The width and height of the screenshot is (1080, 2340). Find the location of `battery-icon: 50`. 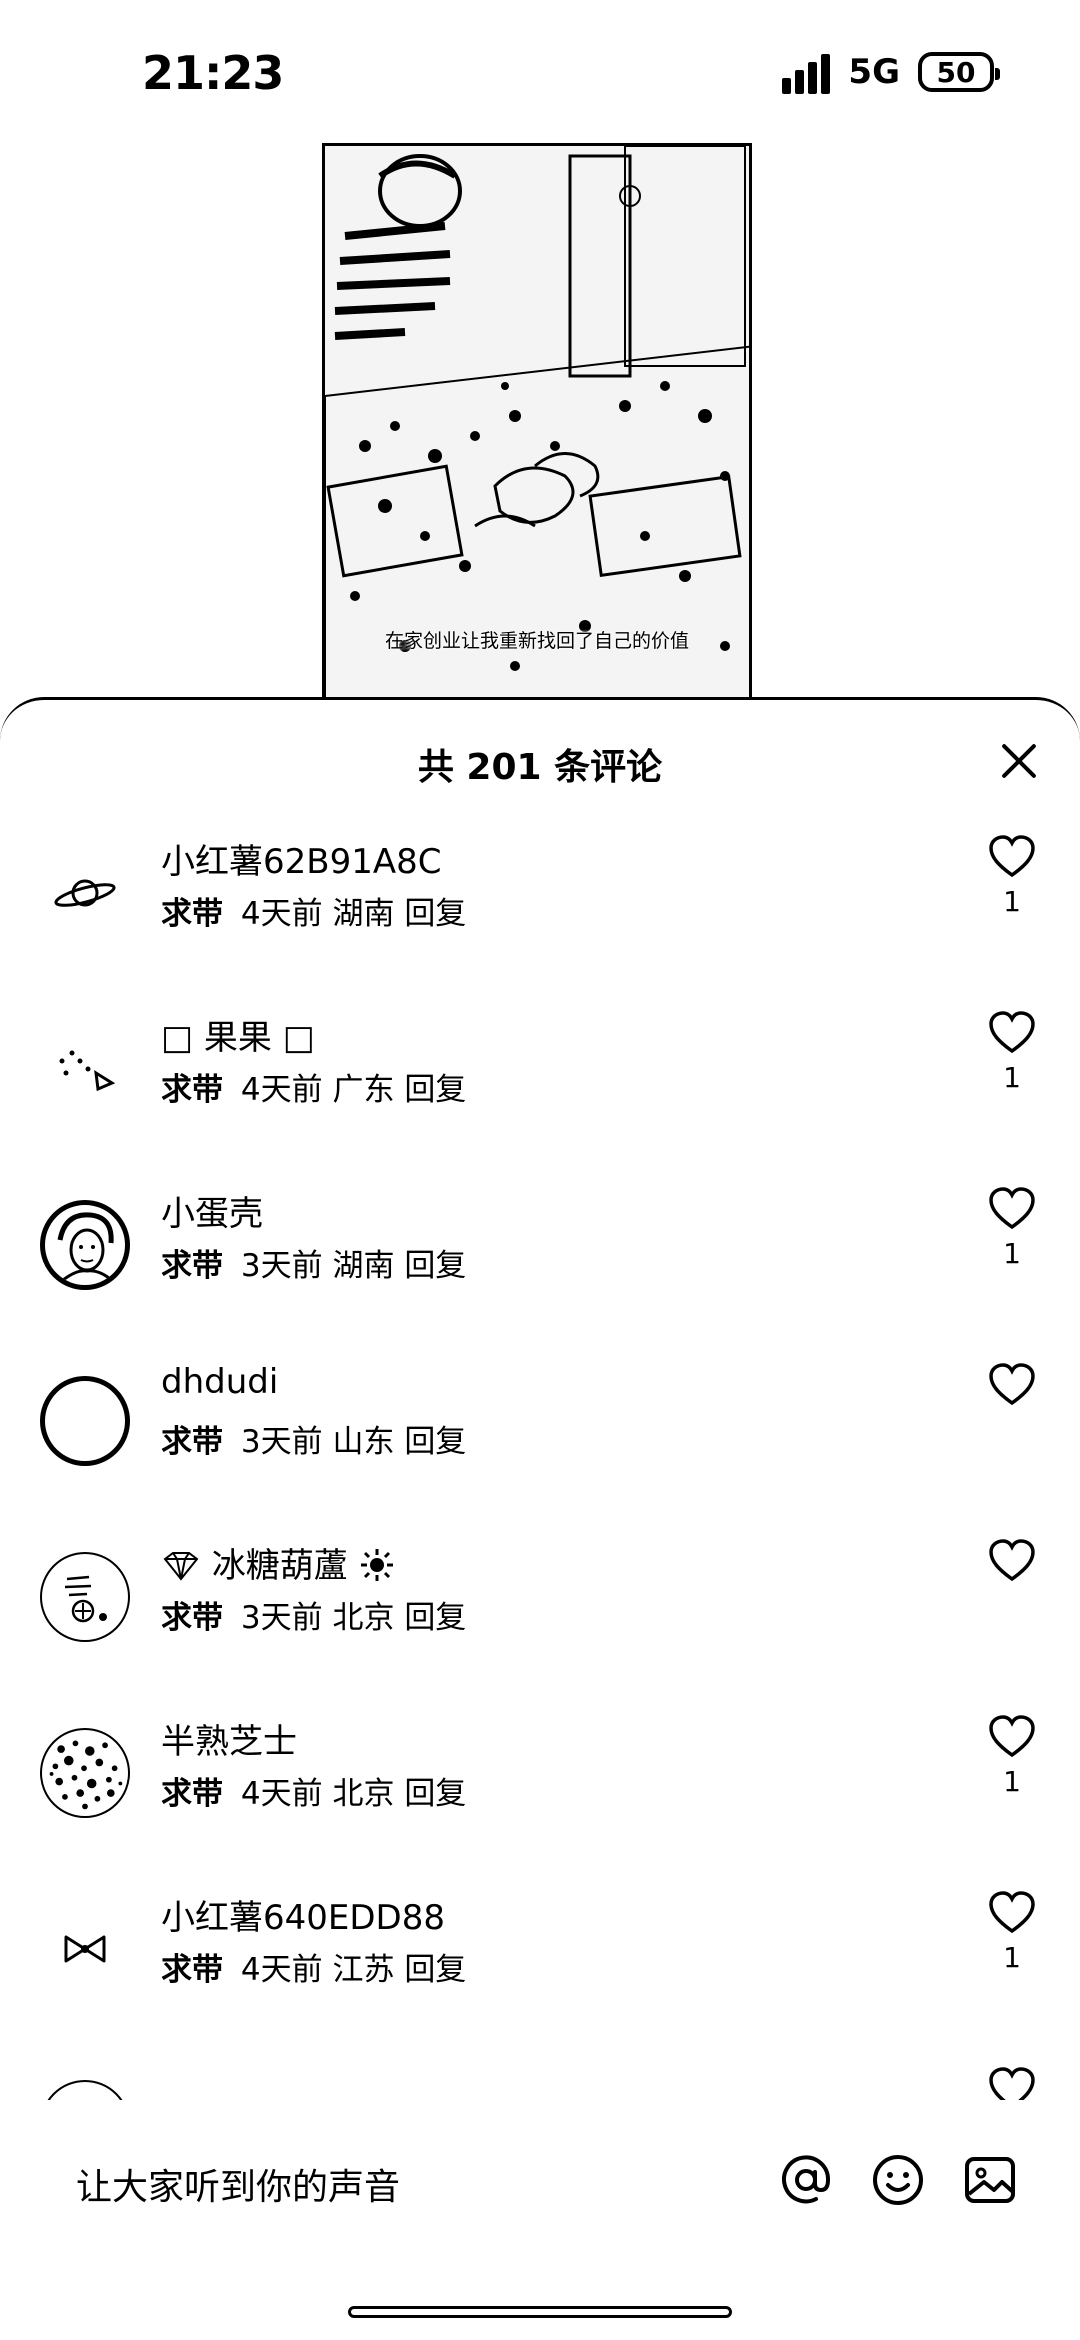

battery-icon: 50 is located at coordinates (959, 72).